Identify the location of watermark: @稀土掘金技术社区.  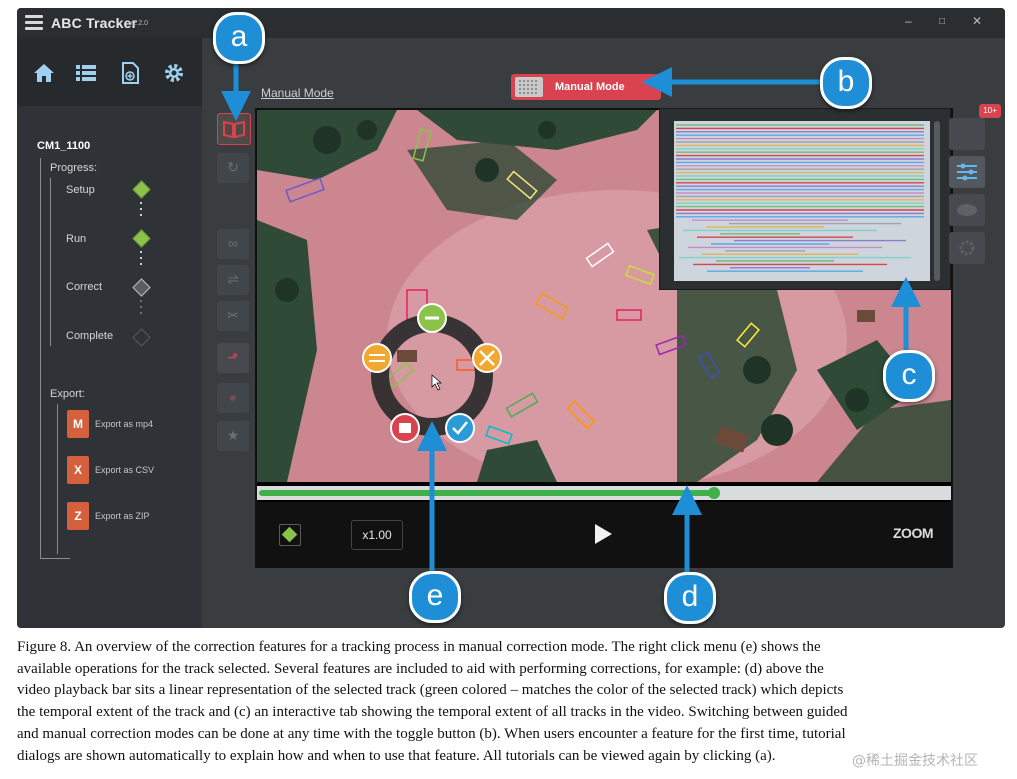
(915, 761).